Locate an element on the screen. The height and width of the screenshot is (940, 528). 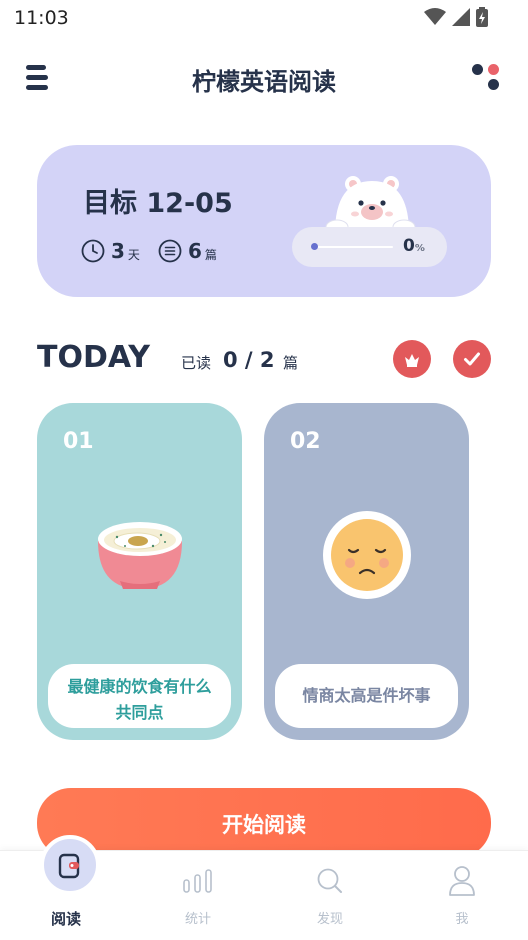
user-icon is located at coordinates (462, 881).